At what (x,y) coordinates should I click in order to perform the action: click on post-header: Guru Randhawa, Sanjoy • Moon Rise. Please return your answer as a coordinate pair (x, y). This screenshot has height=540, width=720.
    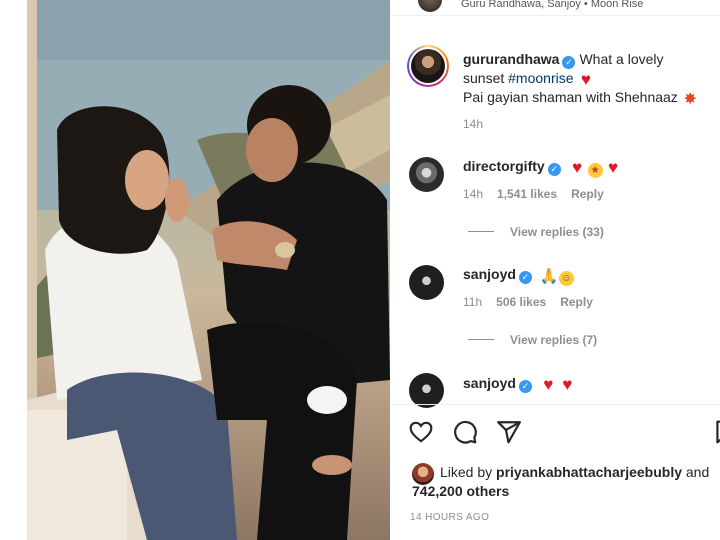
    Looking at the image, I should click on (555, 8).